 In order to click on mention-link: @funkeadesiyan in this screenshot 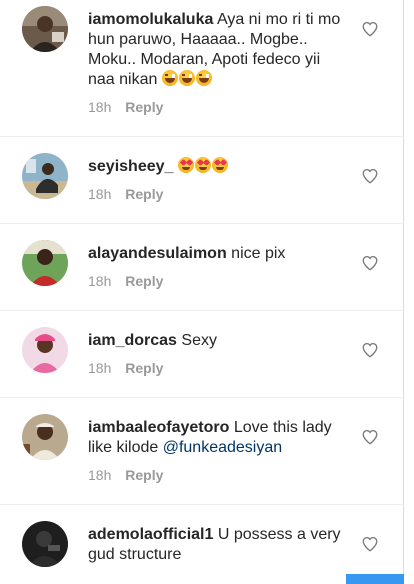, I will do `click(222, 447)`.